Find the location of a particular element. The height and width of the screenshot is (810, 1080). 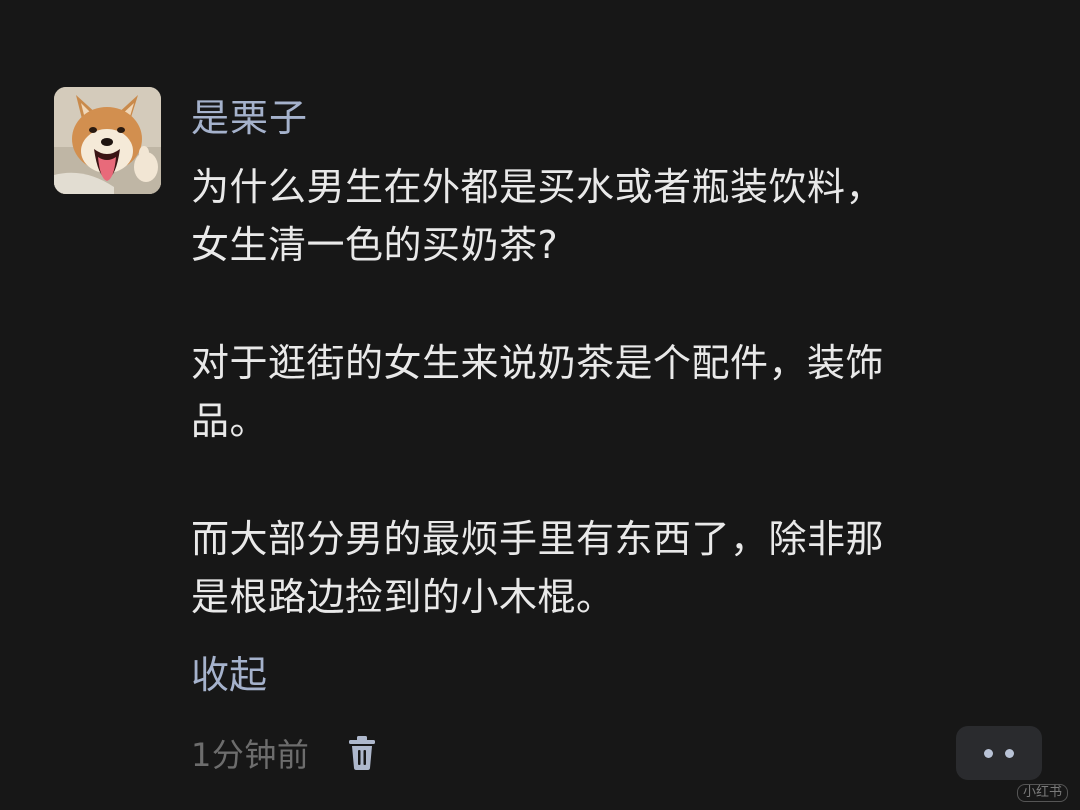

comment-paragraph: 对于逛街的女生来说奶茶是个配件，装饰 品。 is located at coordinates (611, 392).